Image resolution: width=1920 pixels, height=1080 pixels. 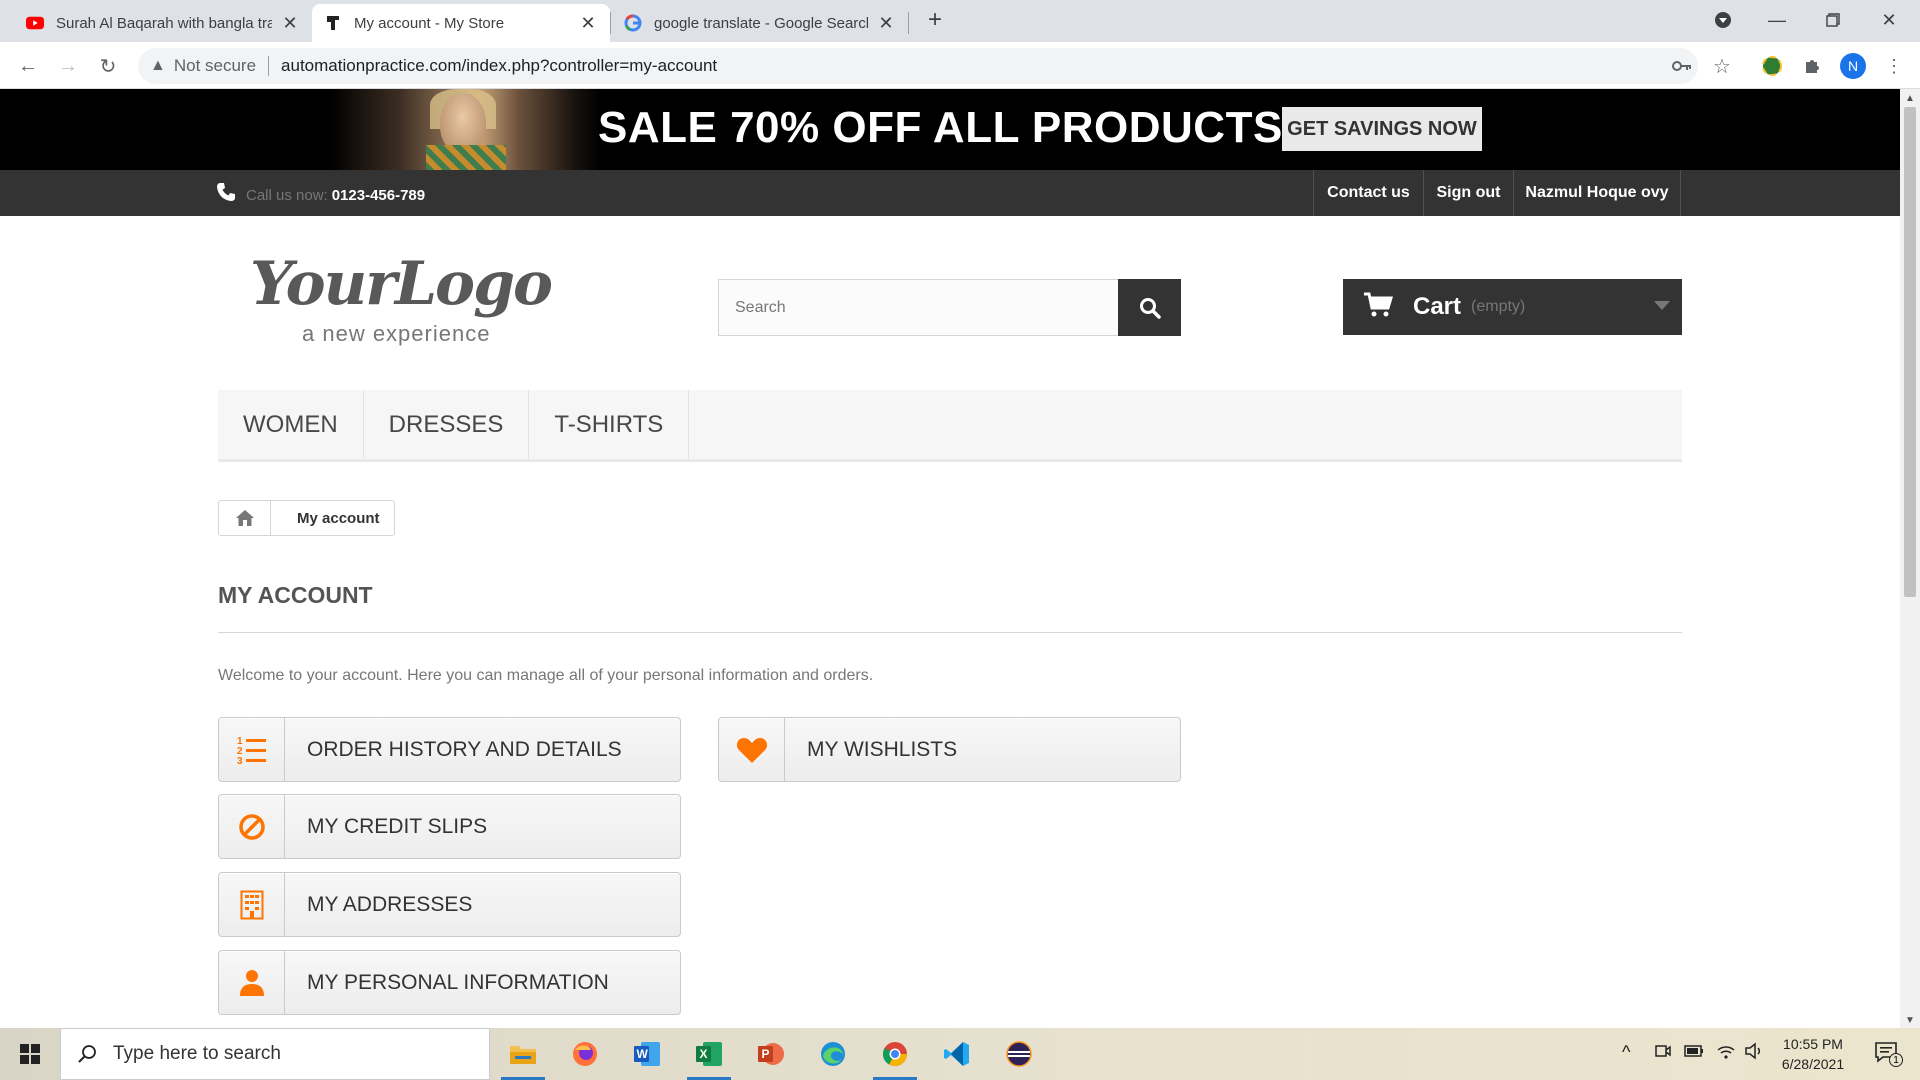 What do you see at coordinates (215, 66) in the screenshot?
I see `security-label: Not secure` at bounding box center [215, 66].